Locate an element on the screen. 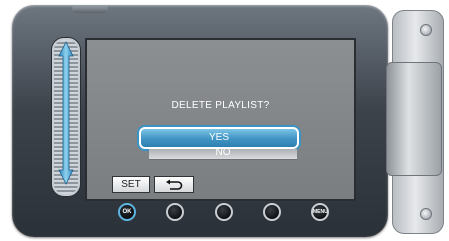  touch-slider is located at coordinates (66, 117).